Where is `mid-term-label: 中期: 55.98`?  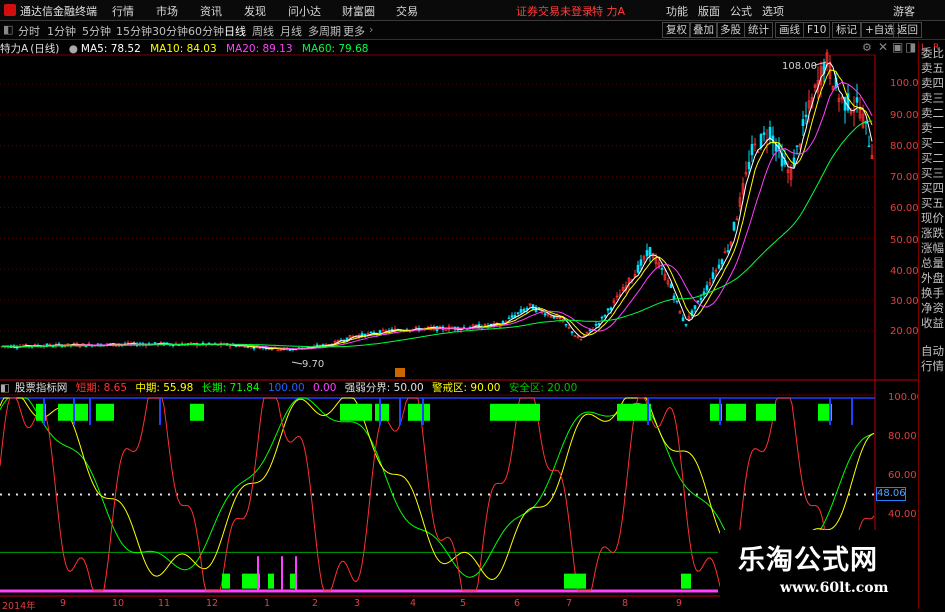 mid-term-label: 中期: 55.98 is located at coordinates (164, 388).